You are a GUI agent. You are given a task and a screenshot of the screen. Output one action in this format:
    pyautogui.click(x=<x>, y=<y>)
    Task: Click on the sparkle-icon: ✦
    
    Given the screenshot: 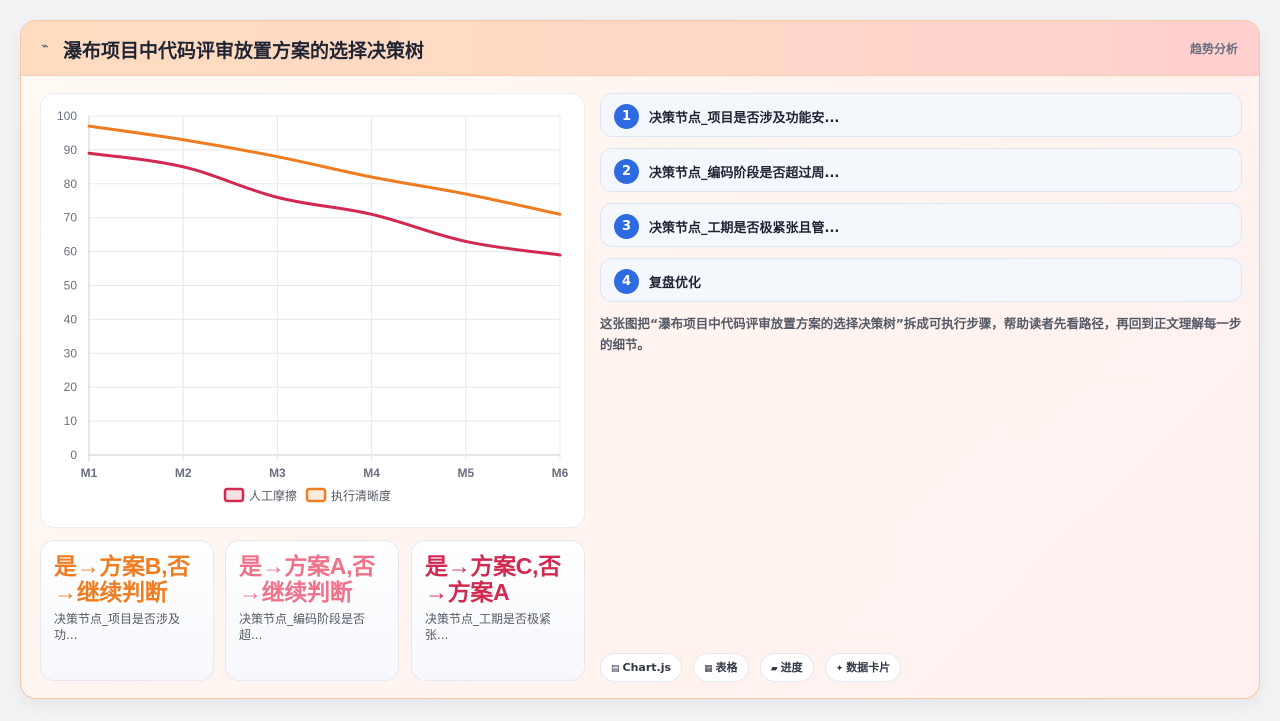 What is the action you would take?
    pyautogui.click(x=839, y=669)
    